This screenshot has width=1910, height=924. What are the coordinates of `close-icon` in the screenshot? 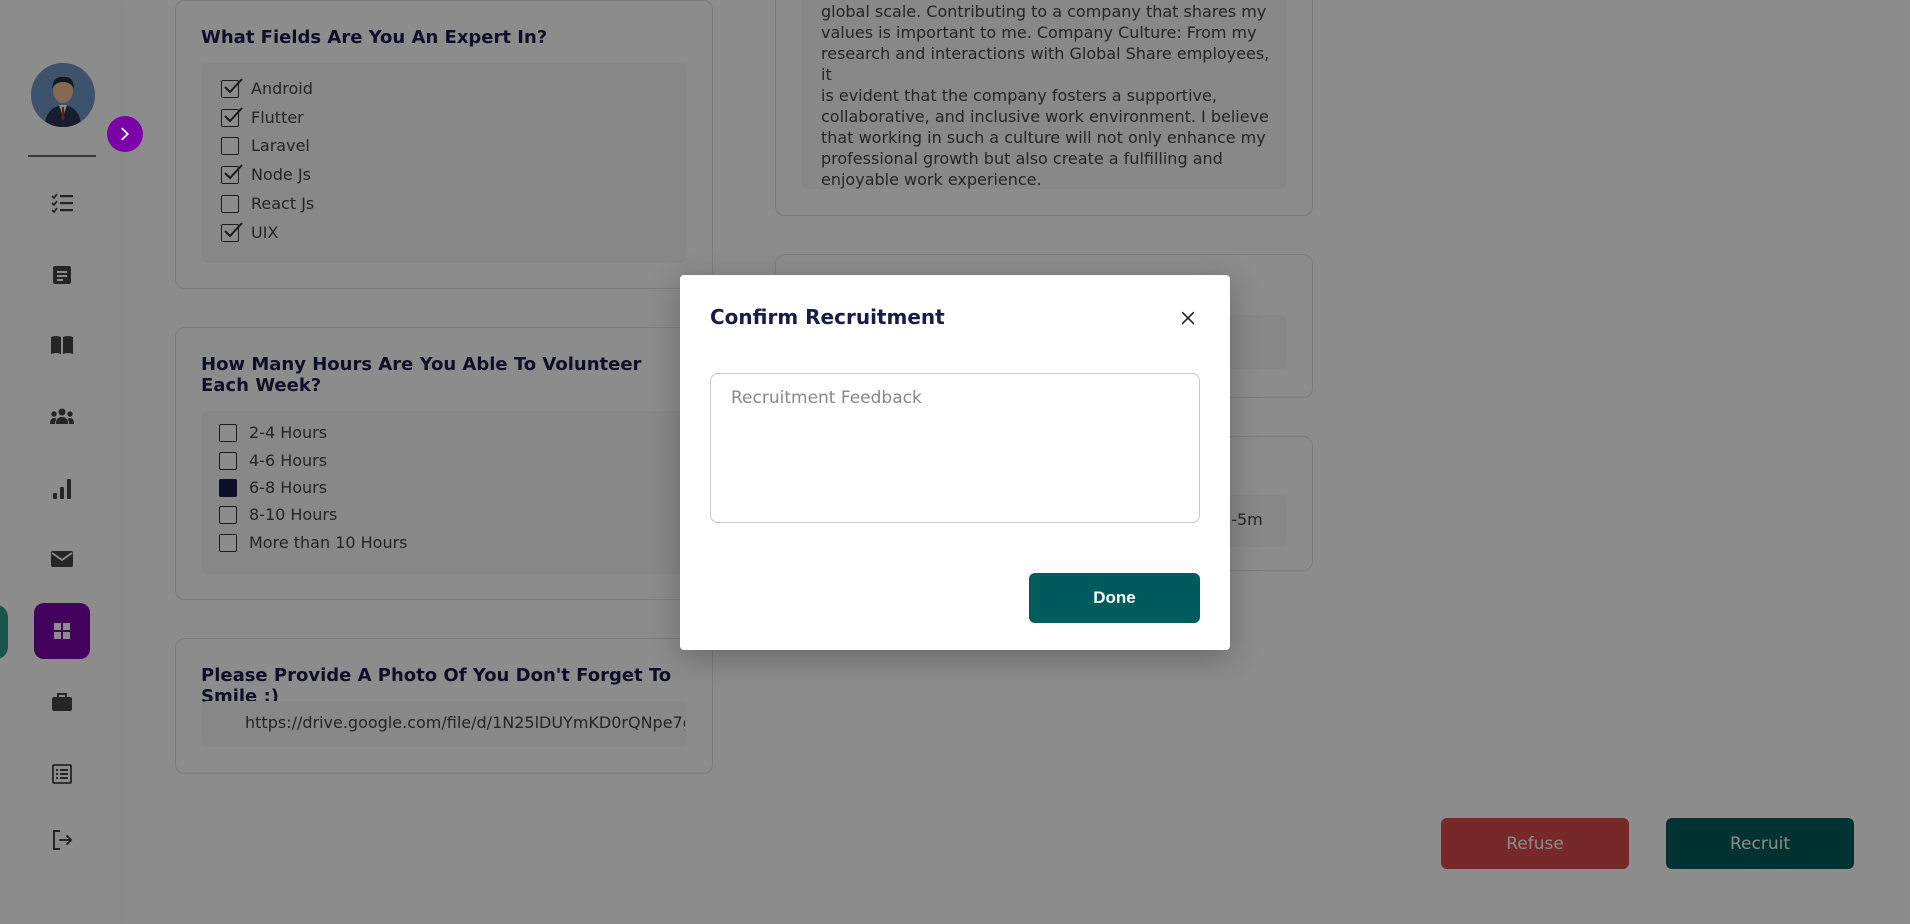 It's located at (1188, 318).